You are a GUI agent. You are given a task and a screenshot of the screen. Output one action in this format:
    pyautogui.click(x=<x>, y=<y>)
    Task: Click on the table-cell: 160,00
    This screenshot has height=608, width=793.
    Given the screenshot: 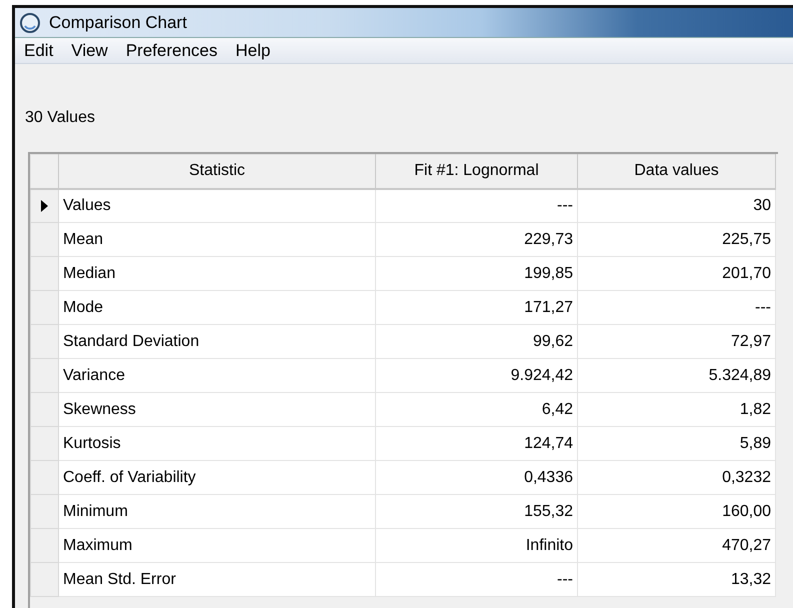 What is the action you would take?
    pyautogui.click(x=677, y=511)
    